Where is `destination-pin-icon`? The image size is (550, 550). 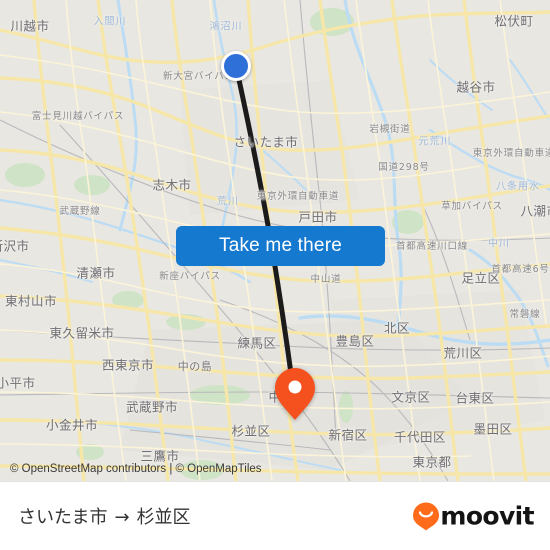
destination-pin-icon is located at coordinates (295, 394).